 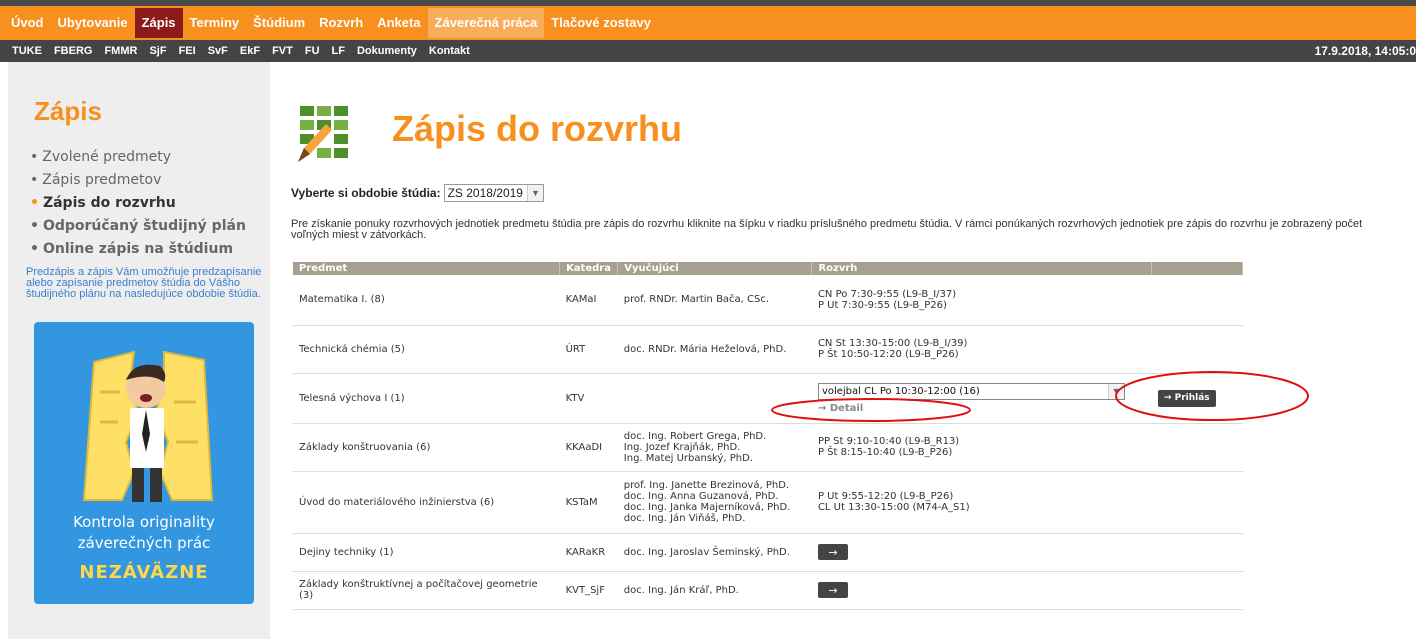 What do you see at coordinates (158, 23) in the screenshot?
I see `nav-zapis: Zápis` at bounding box center [158, 23].